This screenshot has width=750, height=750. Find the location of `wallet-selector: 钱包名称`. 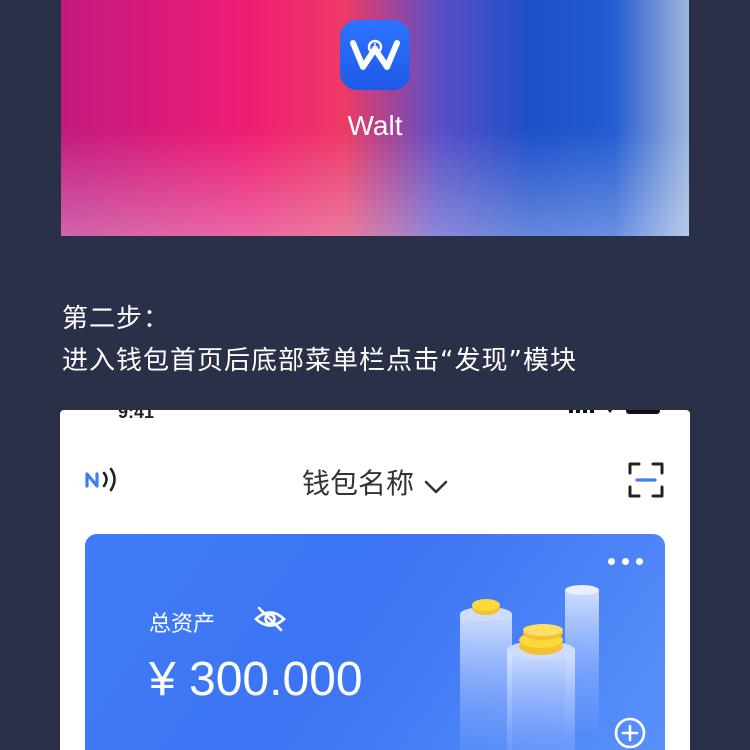

wallet-selector: 钱包名称 is located at coordinates (375, 482).